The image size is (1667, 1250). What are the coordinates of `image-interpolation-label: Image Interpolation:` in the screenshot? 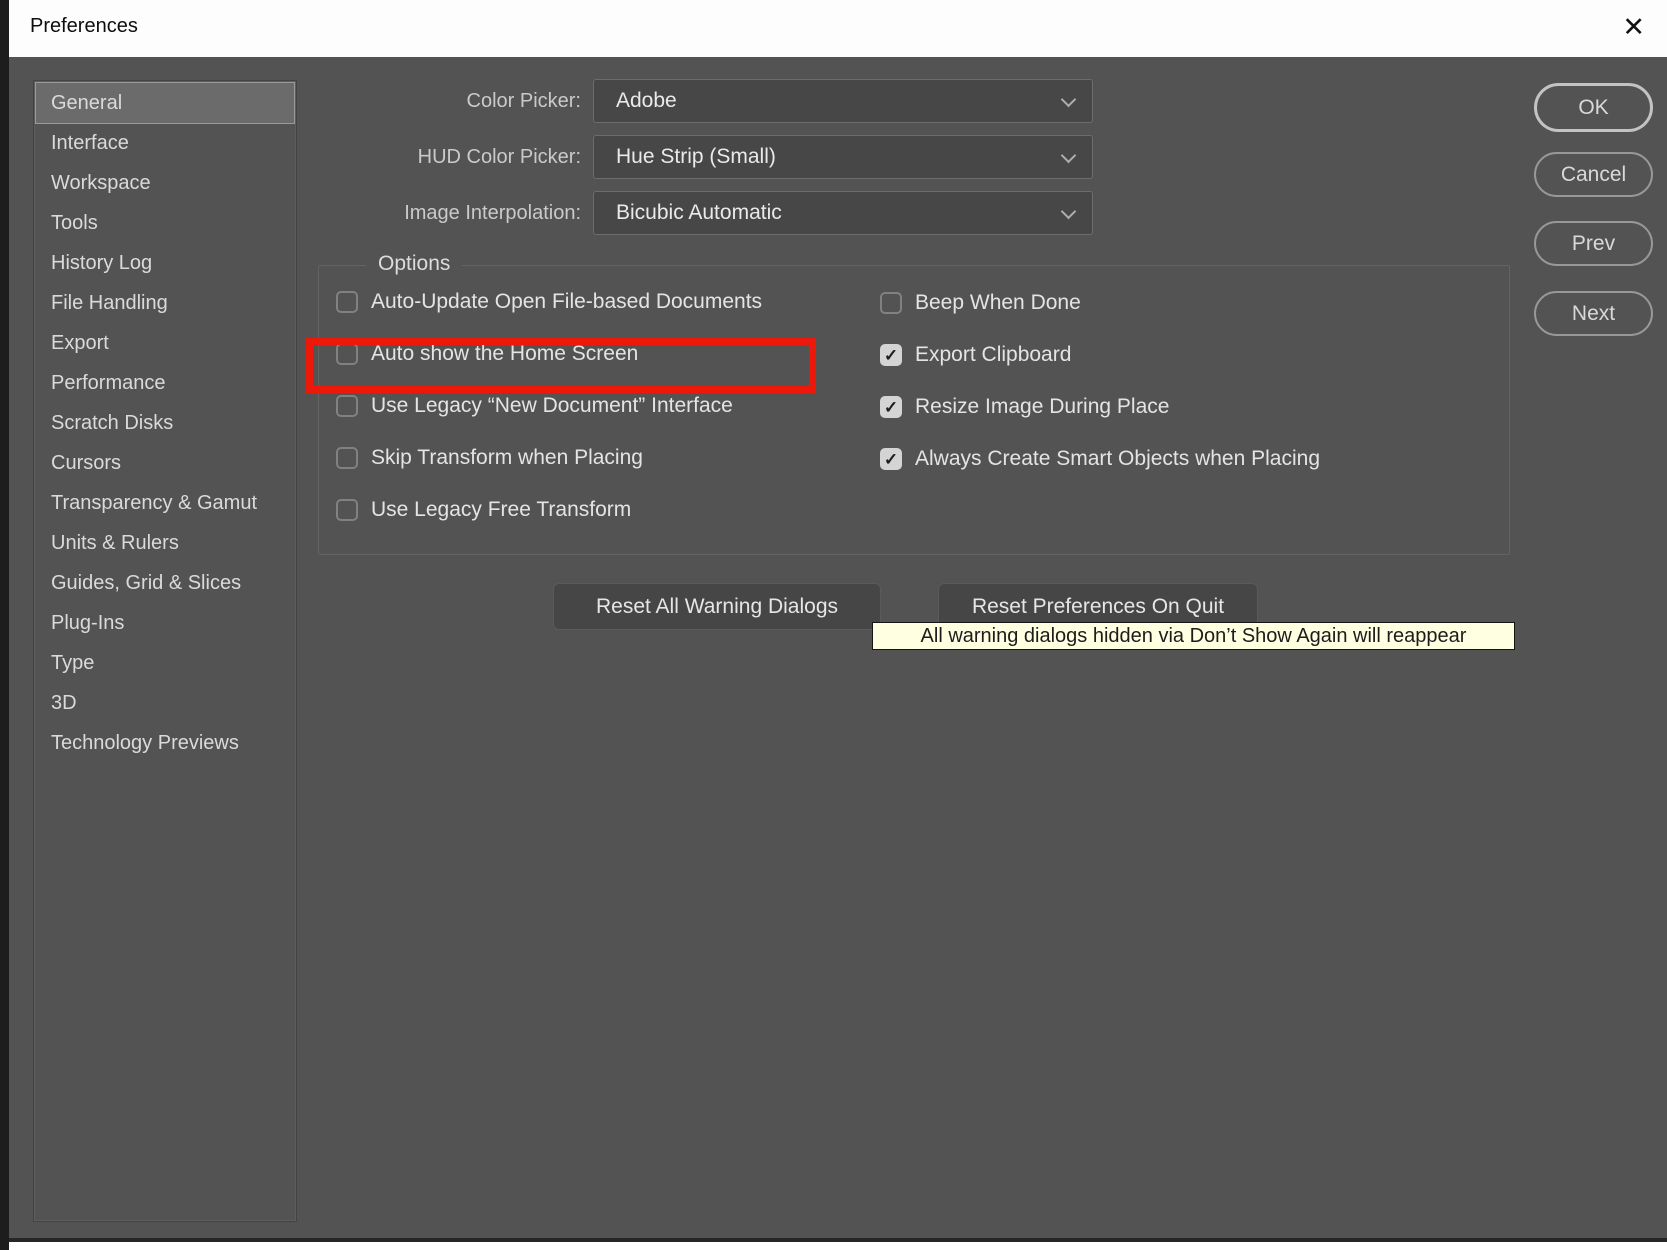 It's located at (492, 213).